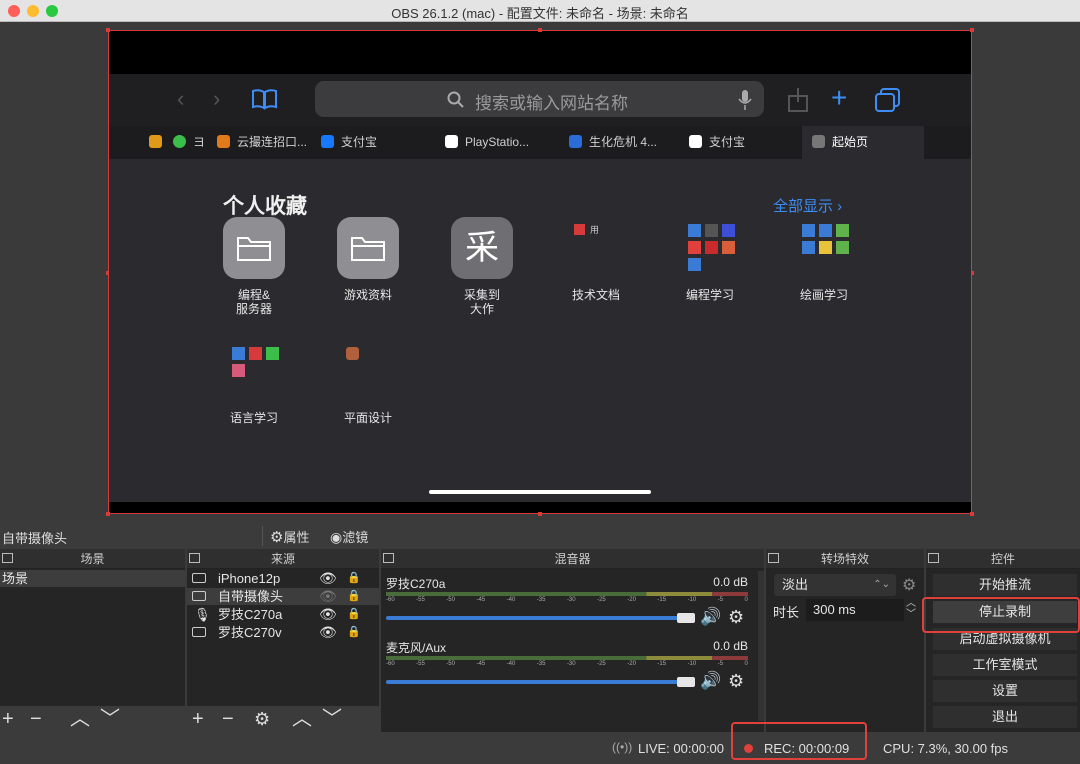  What do you see at coordinates (349, 536) in the screenshot?
I see `filters-button: ◉滤镜` at bounding box center [349, 536].